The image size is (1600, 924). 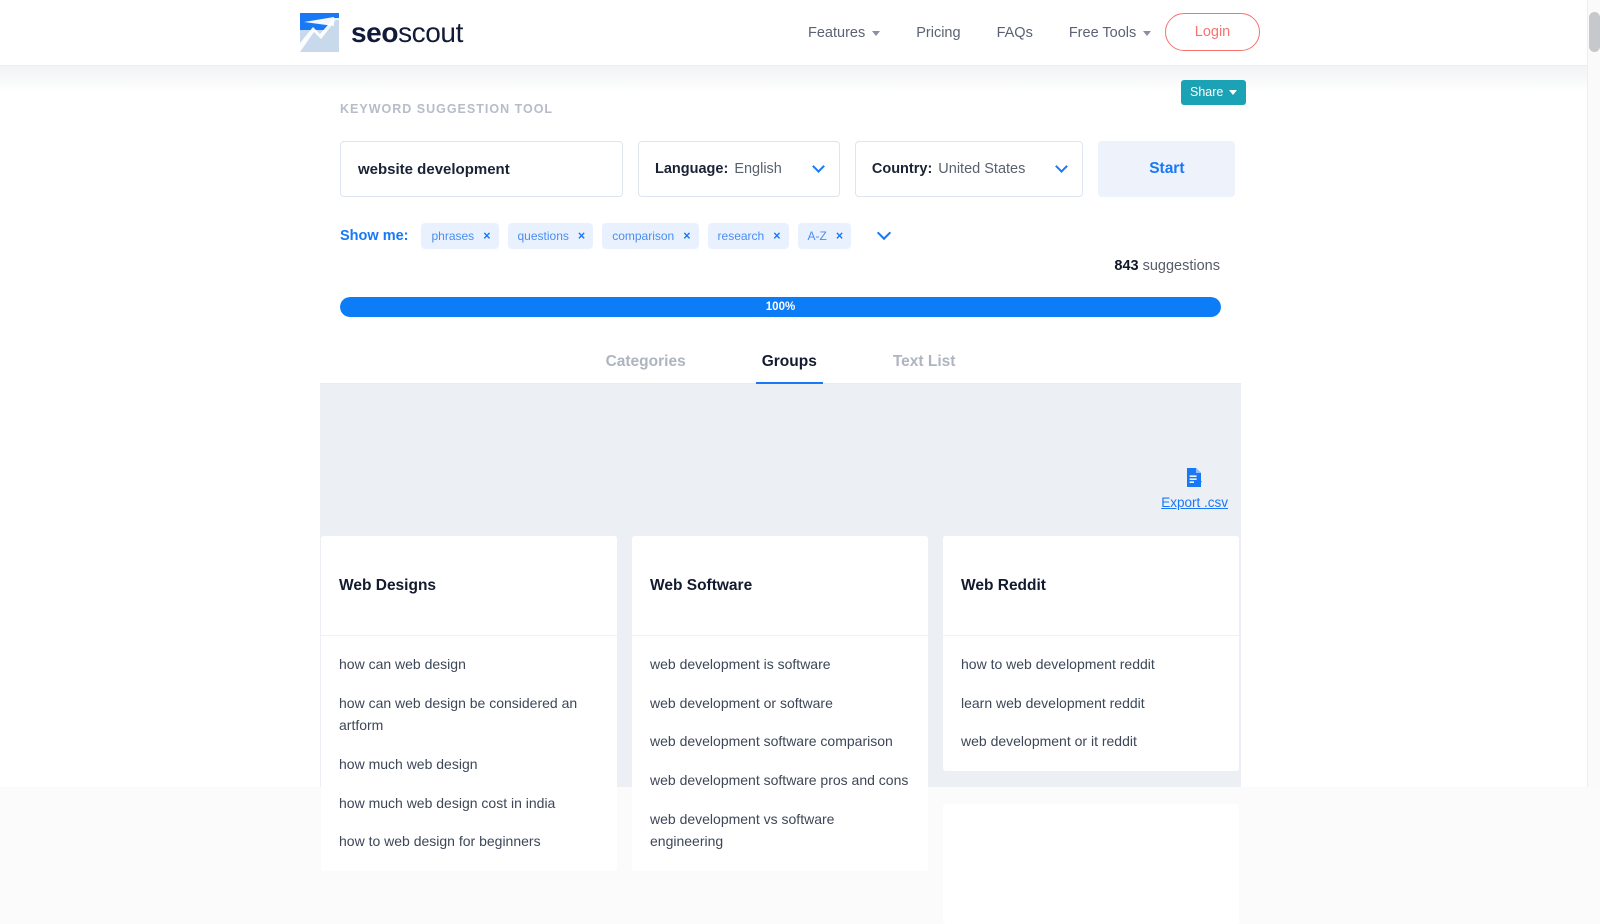 What do you see at coordinates (1594, 32) in the screenshot?
I see `scrollbar-thumb` at bounding box center [1594, 32].